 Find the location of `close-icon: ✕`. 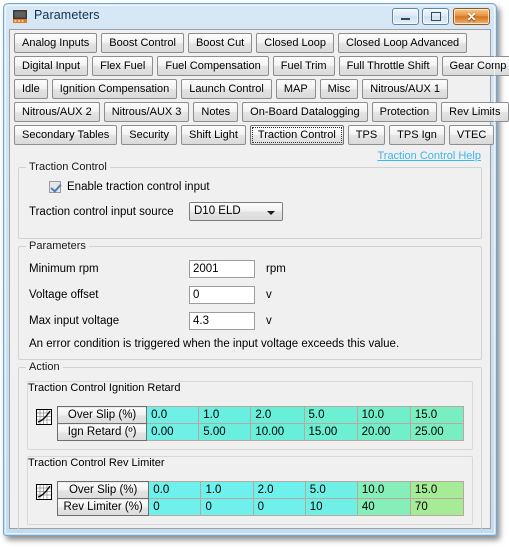

close-icon: ✕ is located at coordinates (471, 16).